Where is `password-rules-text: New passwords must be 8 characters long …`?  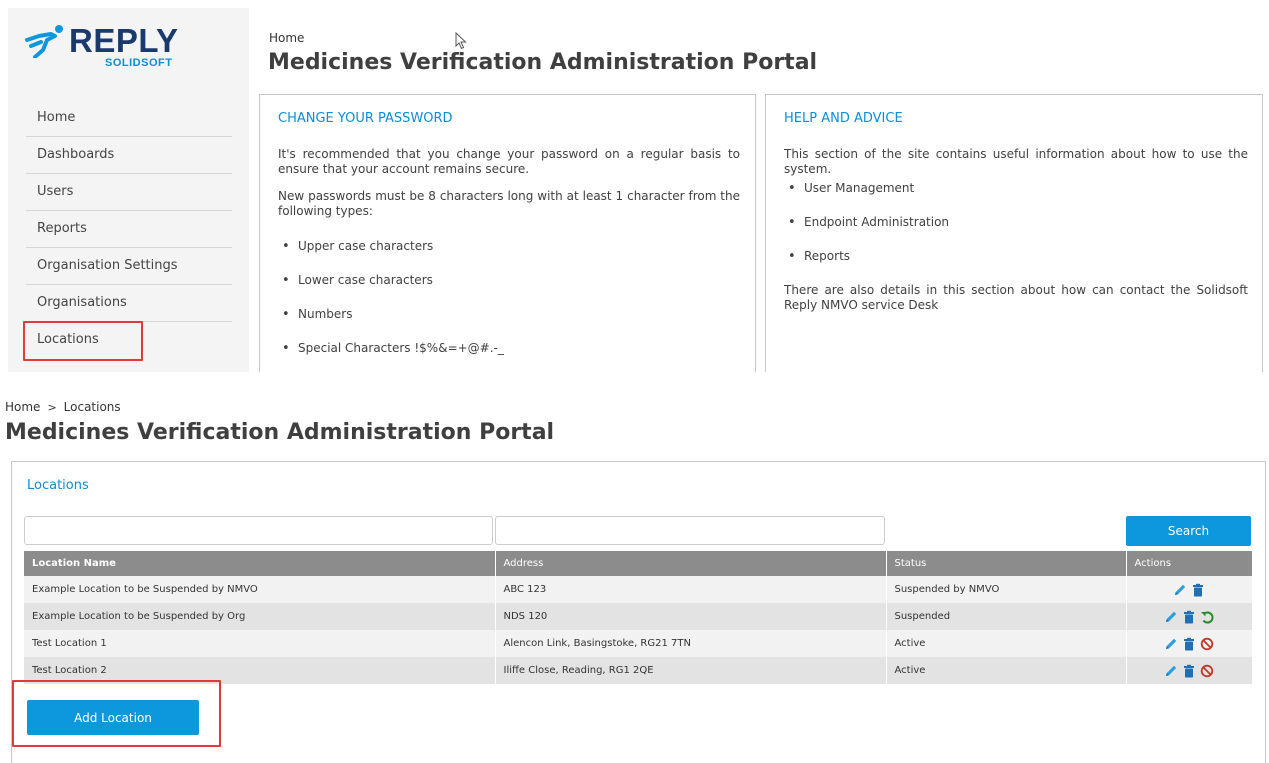
password-rules-text: New passwords must be 8 characters long … is located at coordinates (509, 203).